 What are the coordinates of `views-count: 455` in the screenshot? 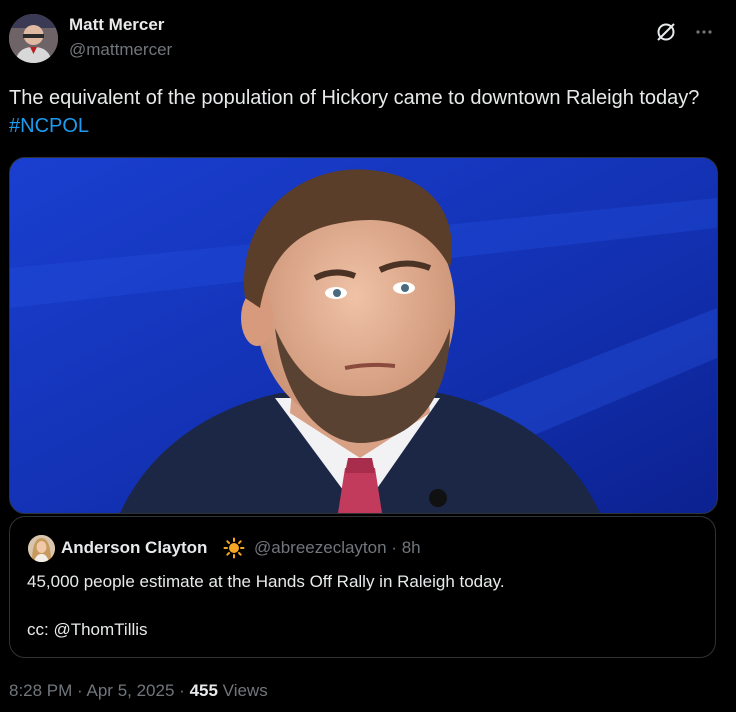 It's located at (204, 690).